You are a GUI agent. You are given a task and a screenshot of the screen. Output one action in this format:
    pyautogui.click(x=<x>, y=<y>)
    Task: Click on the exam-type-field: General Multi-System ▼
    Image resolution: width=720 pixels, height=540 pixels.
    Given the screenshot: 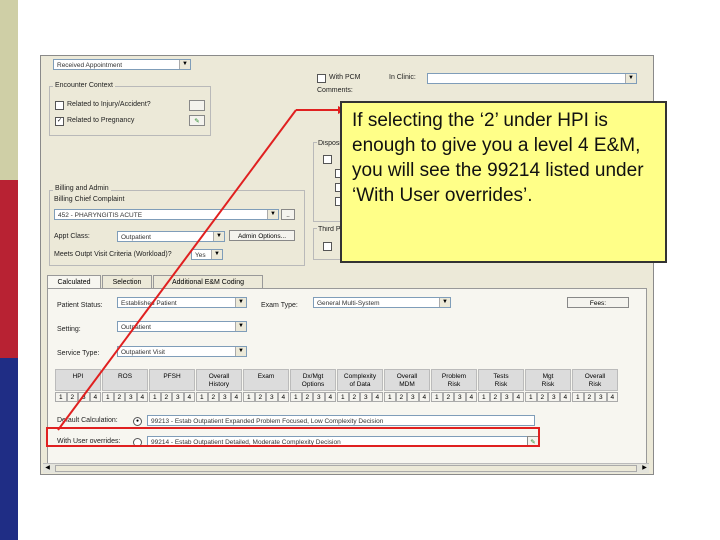 What is the action you would take?
    pyautogui.click(x=382, y=302)
    